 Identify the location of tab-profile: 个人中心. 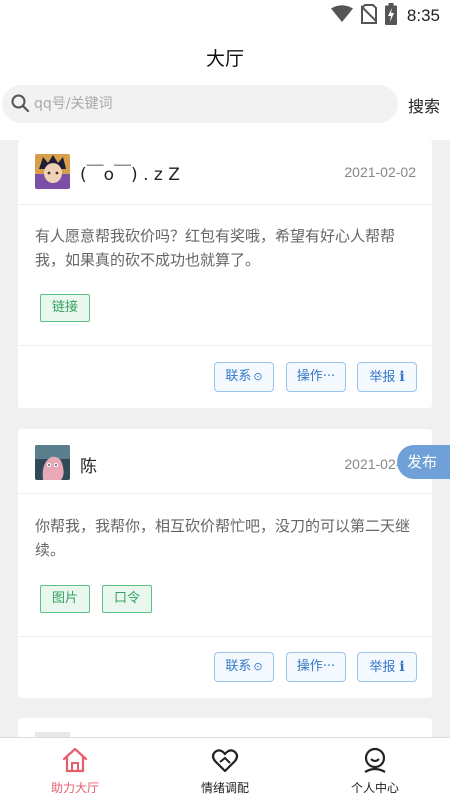
(375, 769).